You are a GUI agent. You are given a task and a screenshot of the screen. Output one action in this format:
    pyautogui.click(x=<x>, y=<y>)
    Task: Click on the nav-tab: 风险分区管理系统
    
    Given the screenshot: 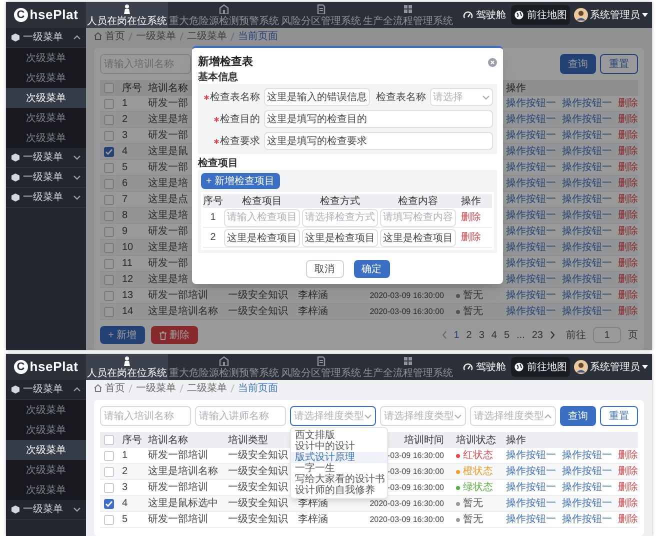 What is the action you would take?
    pyautogui.click(x=321, y=15)
    